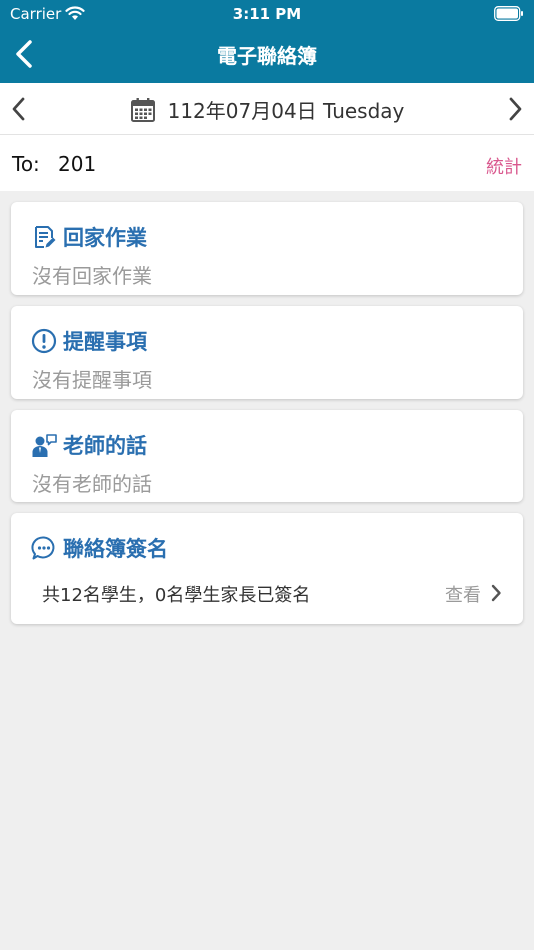  What do you see at coordinates (267, 41) in the screenshot?
I see `app-header: Carrier 3:11 PM 電子聯絡簿` at bounding box center [267, 41].